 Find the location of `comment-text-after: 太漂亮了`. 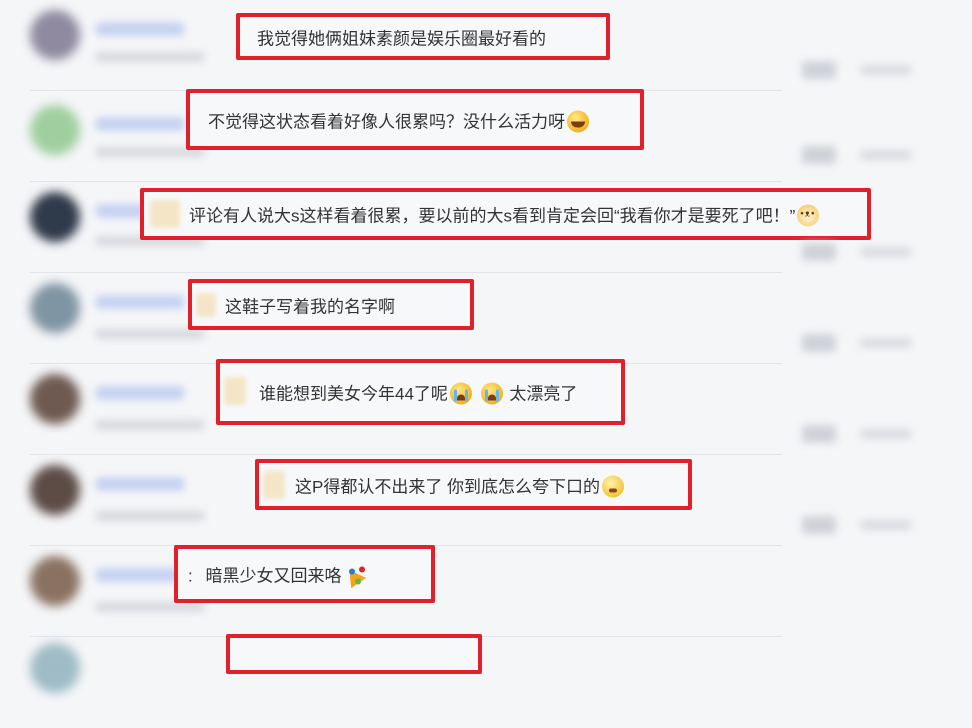

comment-text-after: 太漂亮了 is located at coordinates (543, 394).